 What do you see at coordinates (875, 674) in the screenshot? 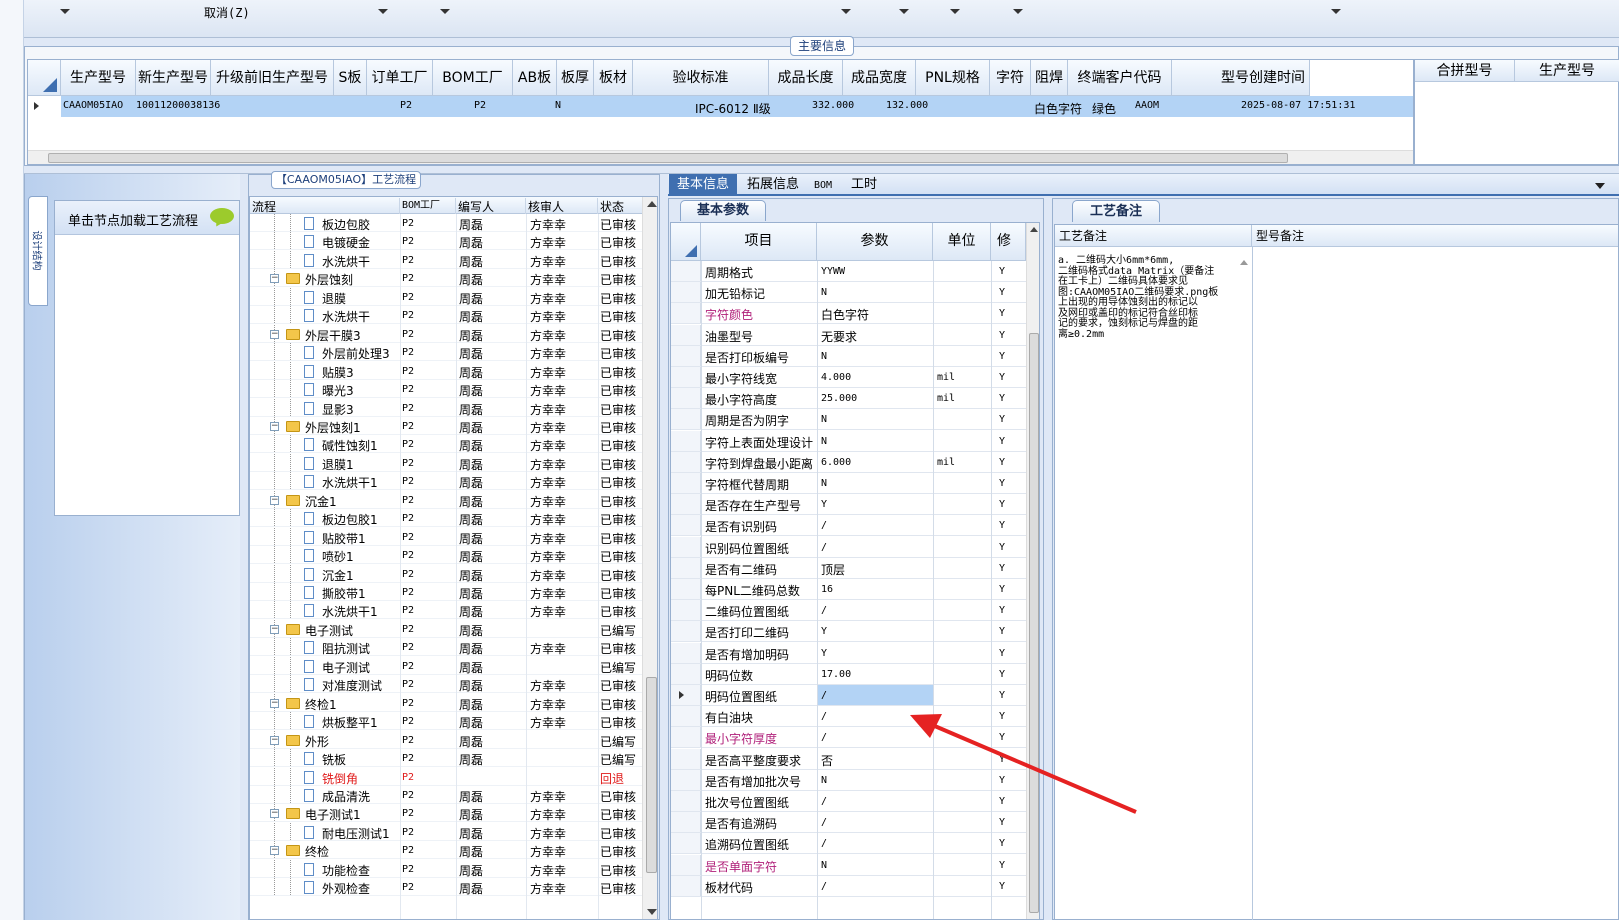
I see `param-value-cell: 17.00` at bounding box center [875, 674].